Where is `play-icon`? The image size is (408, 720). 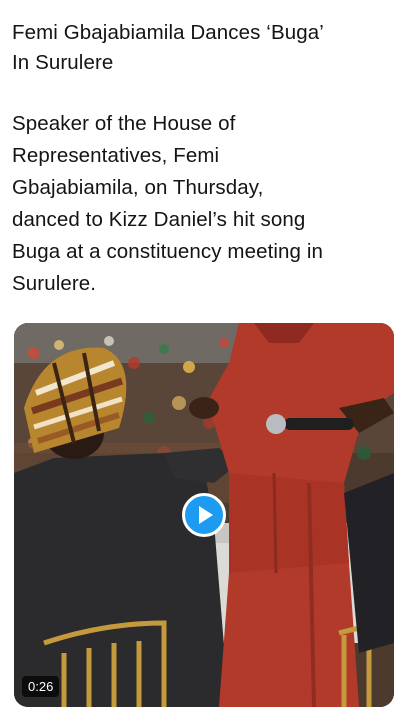
play-icon is located at coordinates (206, 515).